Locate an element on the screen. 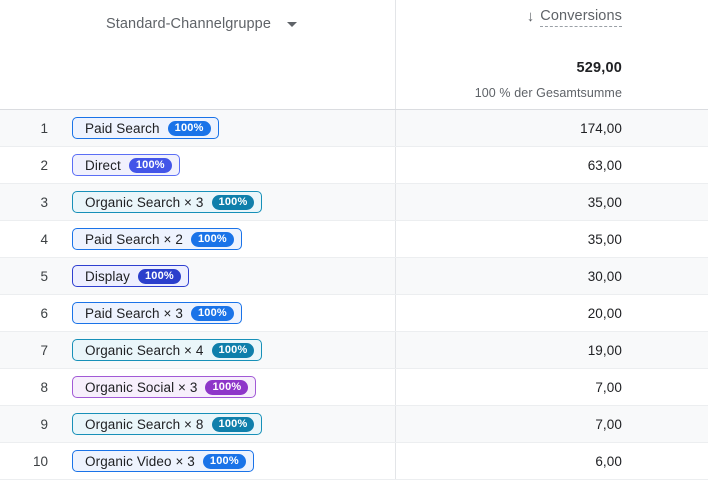  channel-chip: Paid Search 100% is located at coordinates (145, 128).